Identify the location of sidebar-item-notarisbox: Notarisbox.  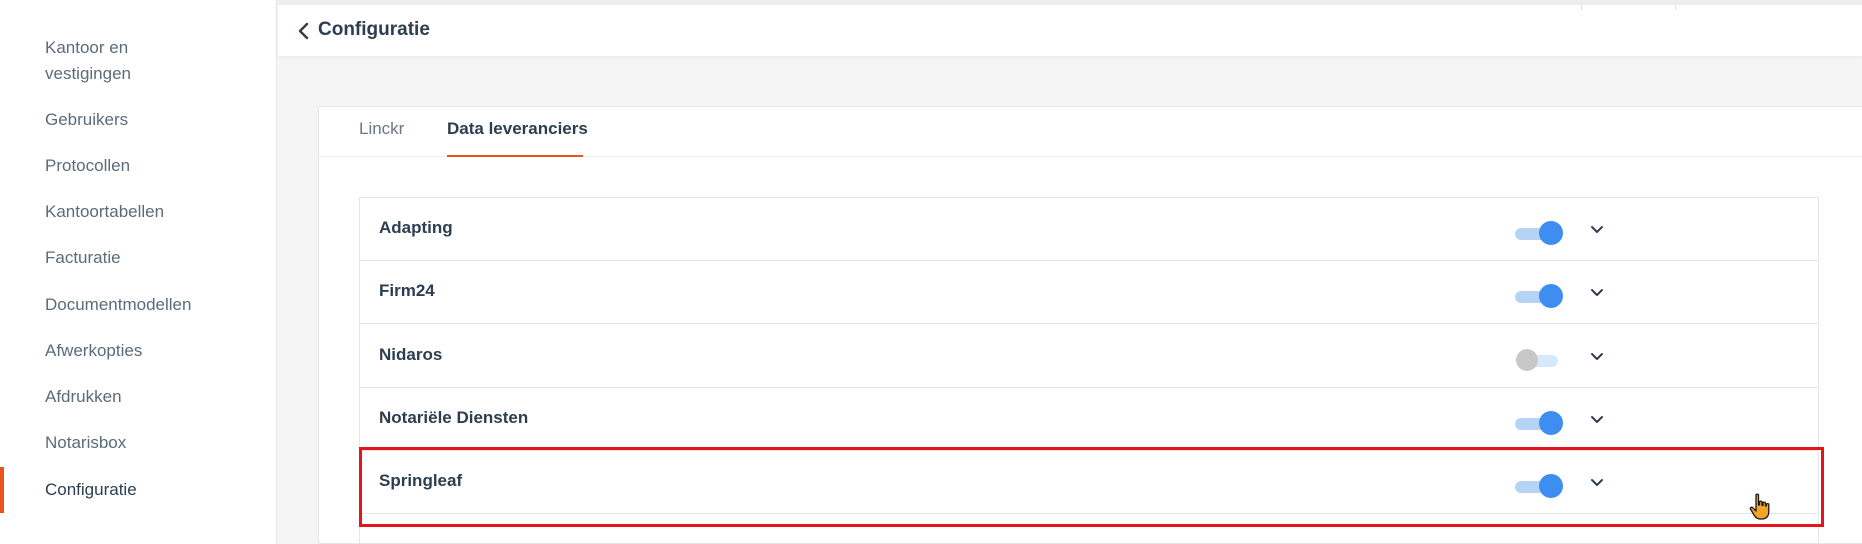
(85, 443).